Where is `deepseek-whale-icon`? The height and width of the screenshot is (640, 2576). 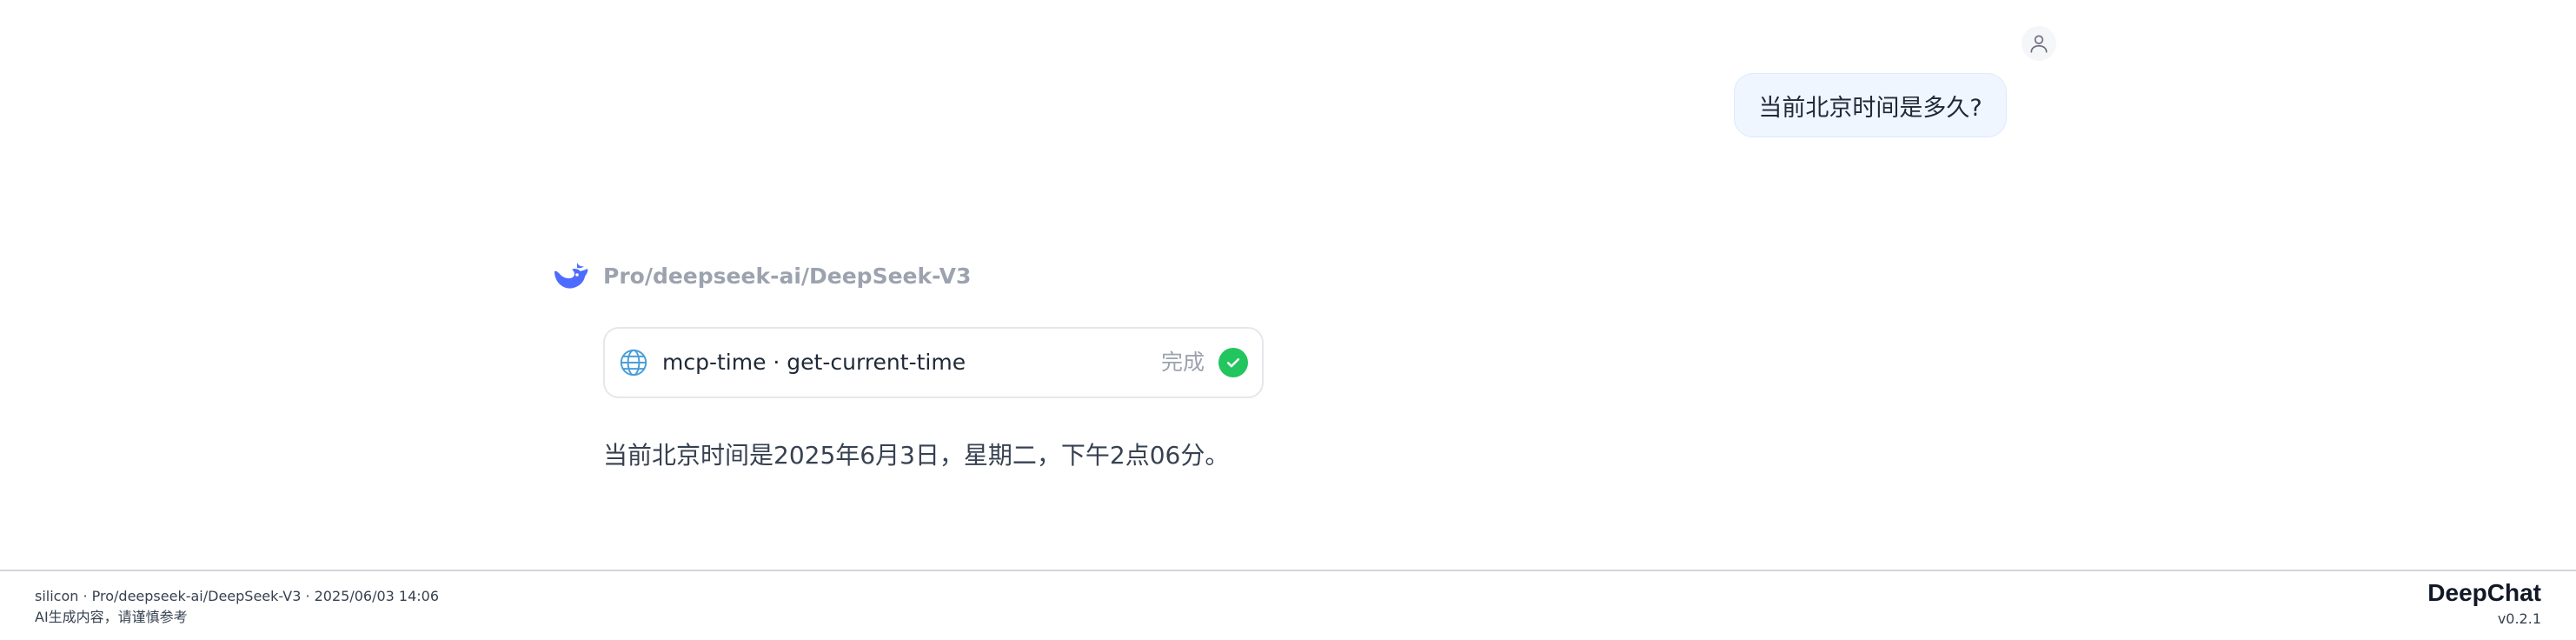
deepseek-whale-icon is located at coordinates (571, 276).